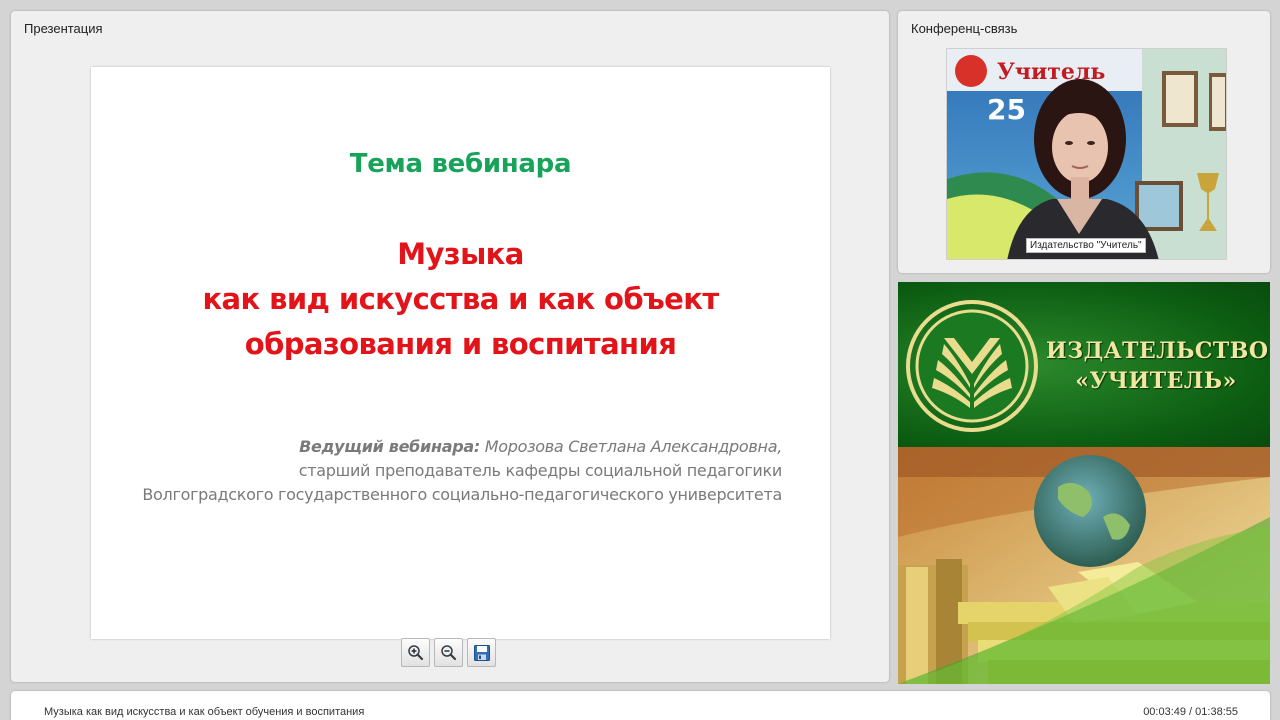  What do you see at coordinates (63, 28) in the screenshot?
I see `presentation-panel-title: Презентация` at bounding box center [63, 28].